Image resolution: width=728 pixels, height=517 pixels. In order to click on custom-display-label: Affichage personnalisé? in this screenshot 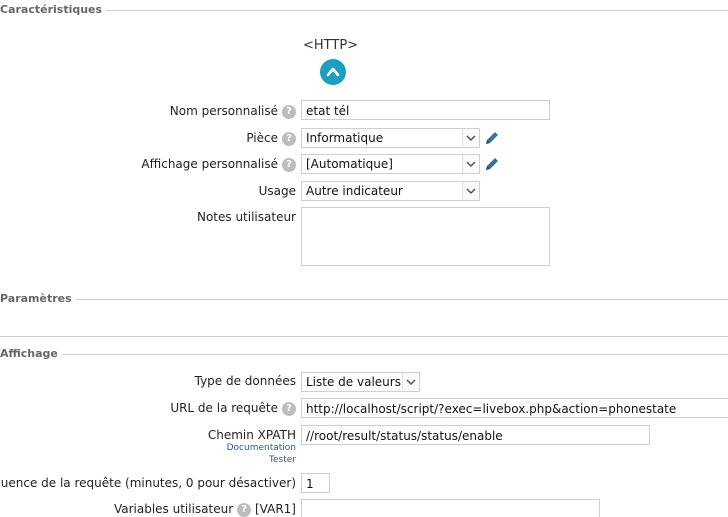, I will do `click(218, 164)`.